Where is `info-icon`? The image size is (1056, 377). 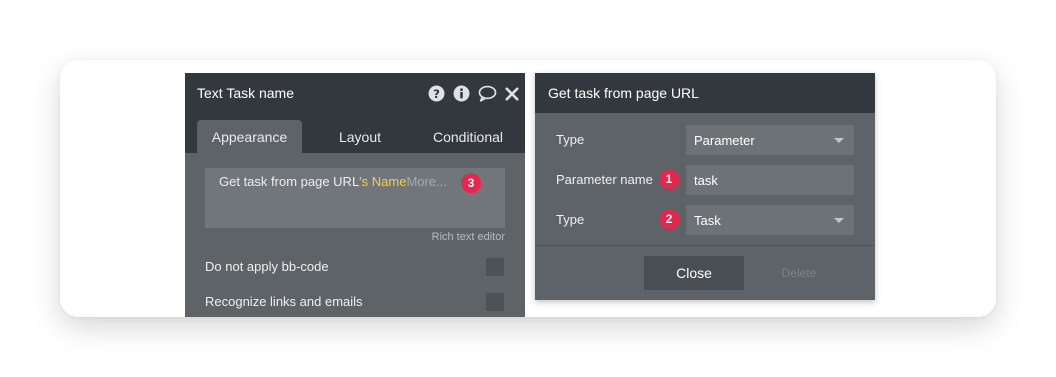
info-icon is located at coordinates (461, 93).